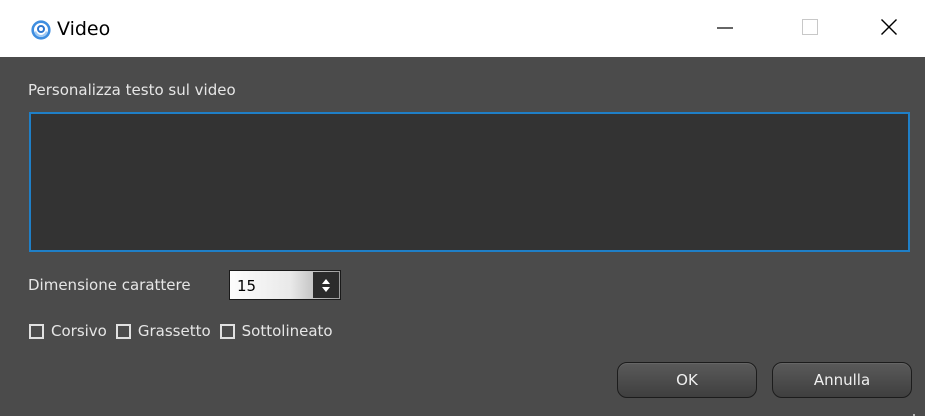 The image size is (925, 416). I want to click on cancel-button: Annulla, so click(842, 380).